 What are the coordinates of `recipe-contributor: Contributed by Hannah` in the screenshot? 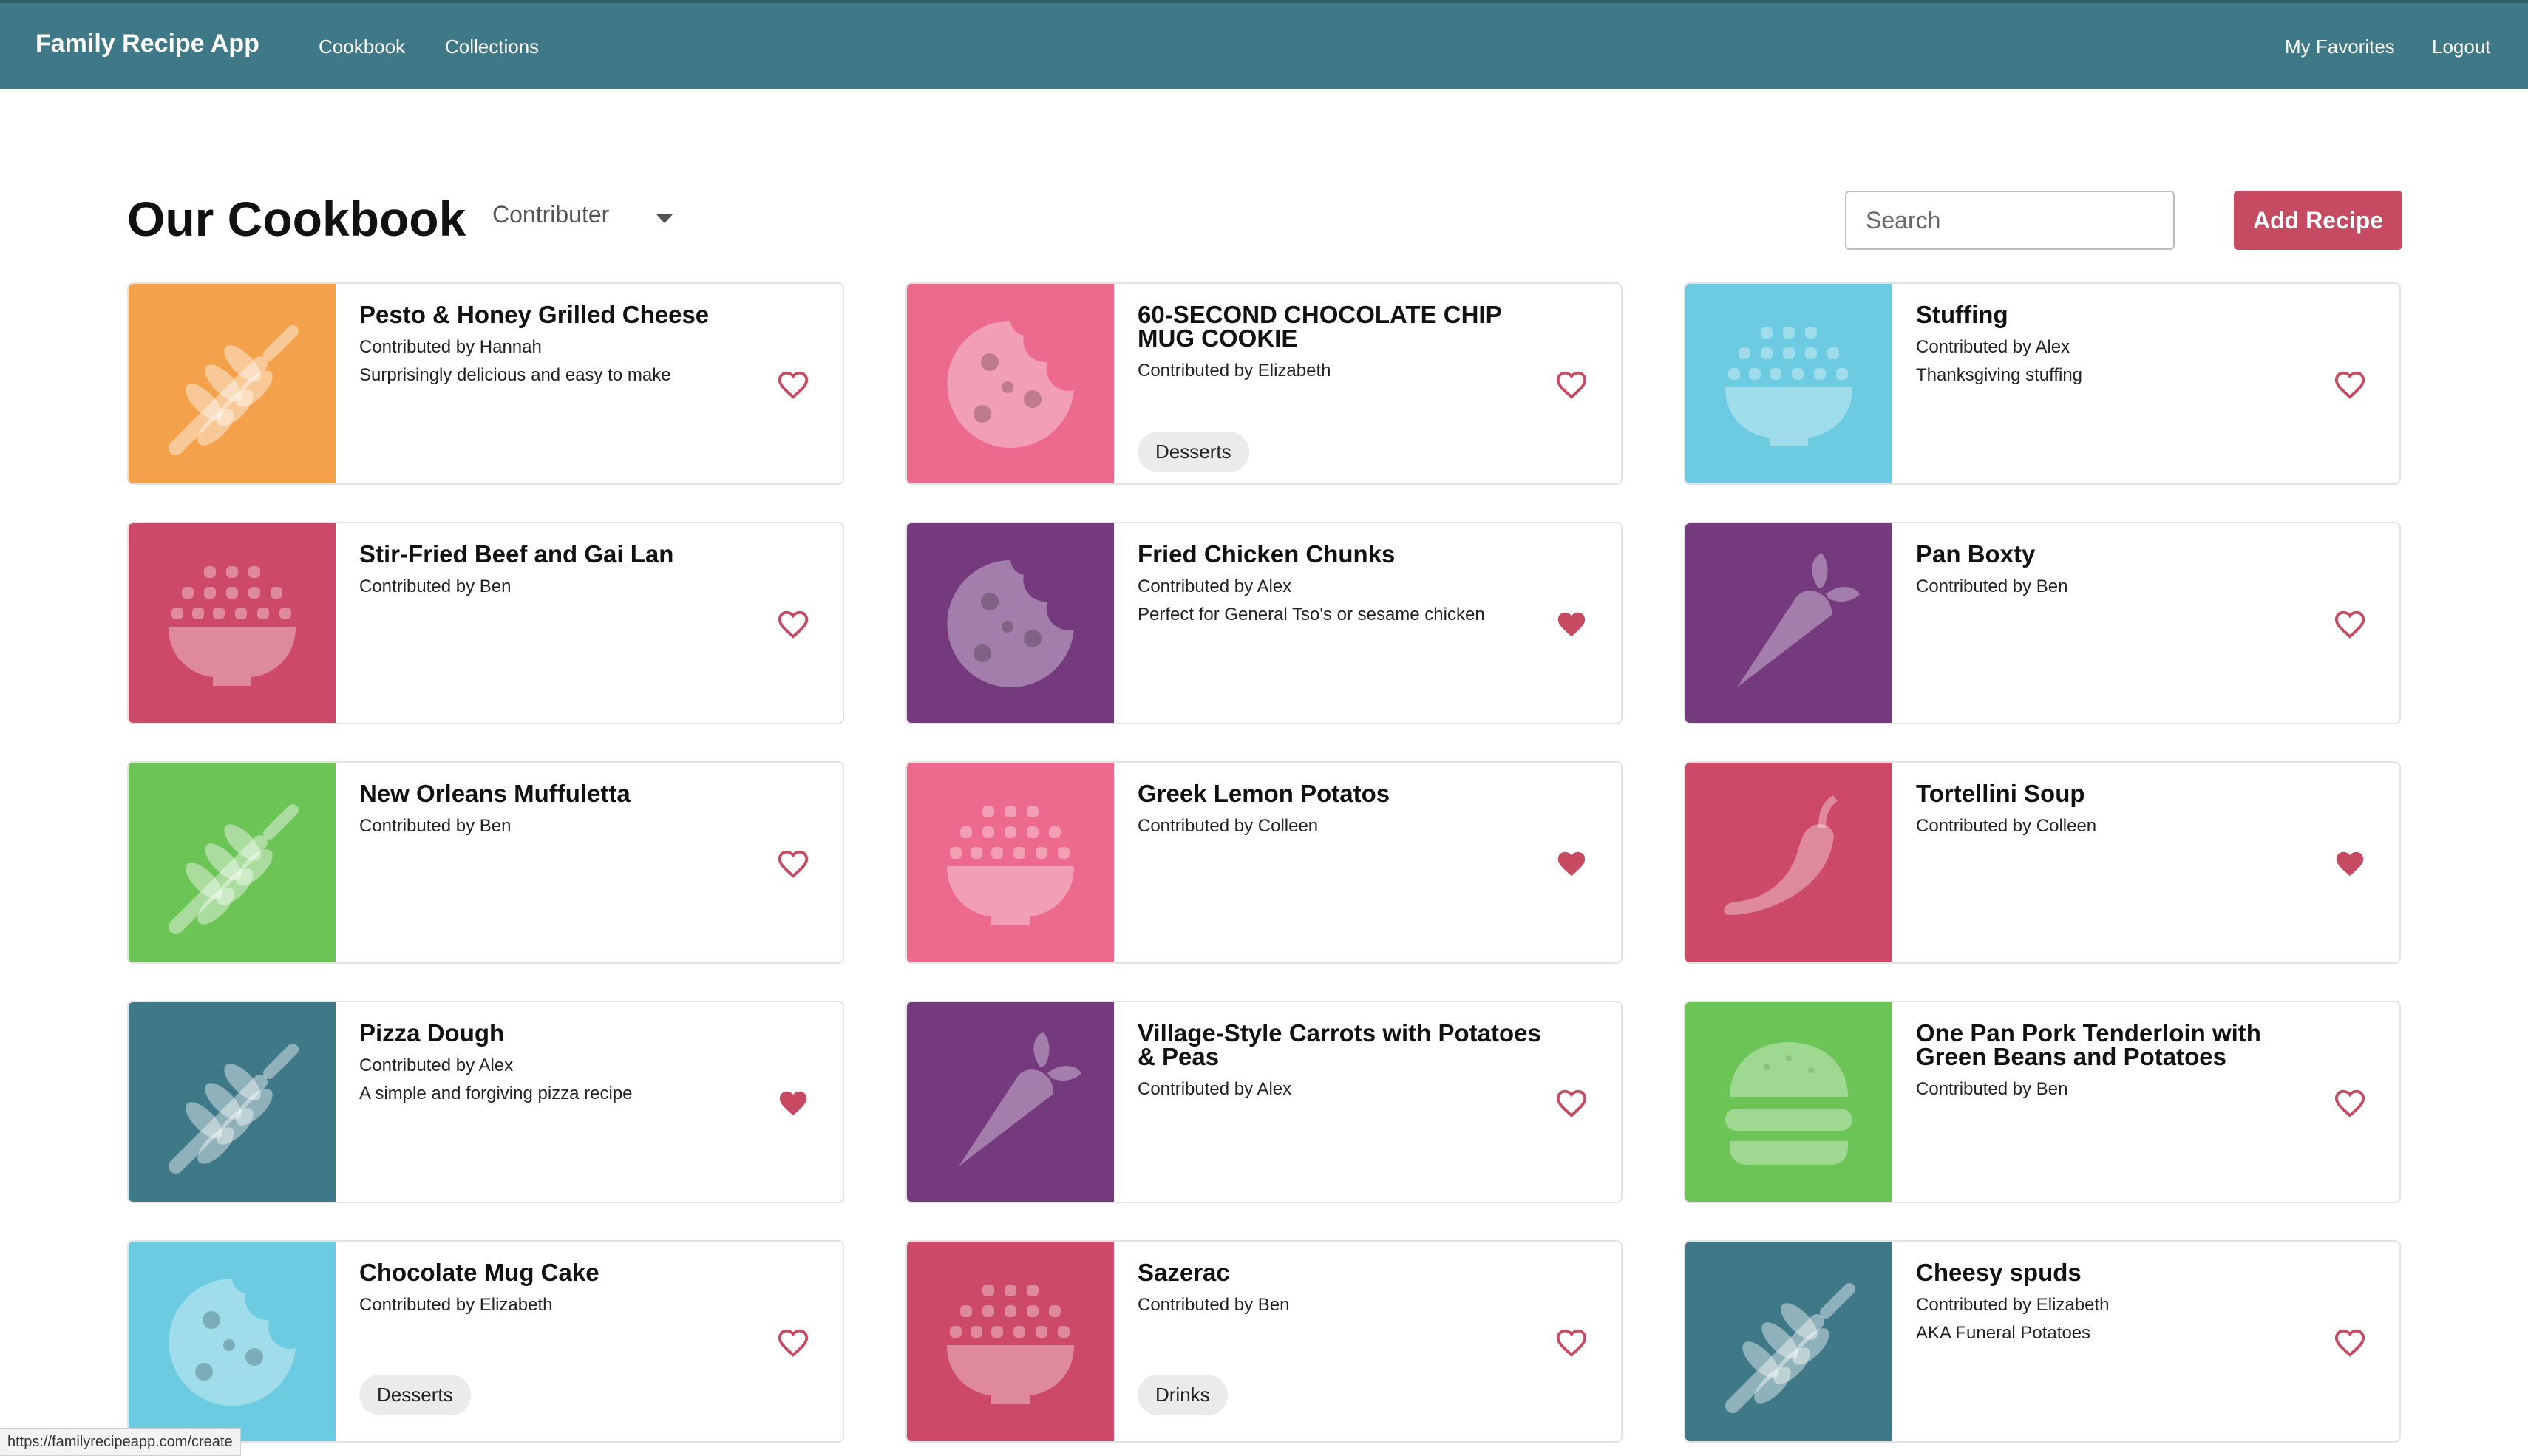 It's located at (451, 347).